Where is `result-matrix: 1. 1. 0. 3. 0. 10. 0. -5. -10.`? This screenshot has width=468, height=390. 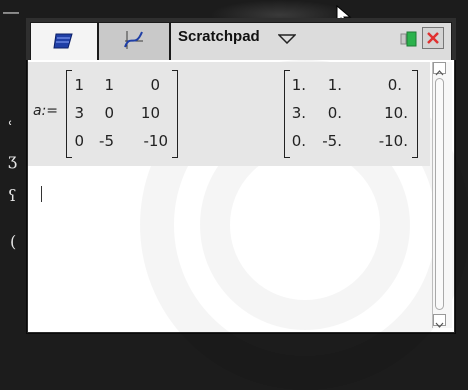
result-matrix: 1. 1. 0. 3. 0. 10. 0. -5. -10. is located at coordinates (351, 114).